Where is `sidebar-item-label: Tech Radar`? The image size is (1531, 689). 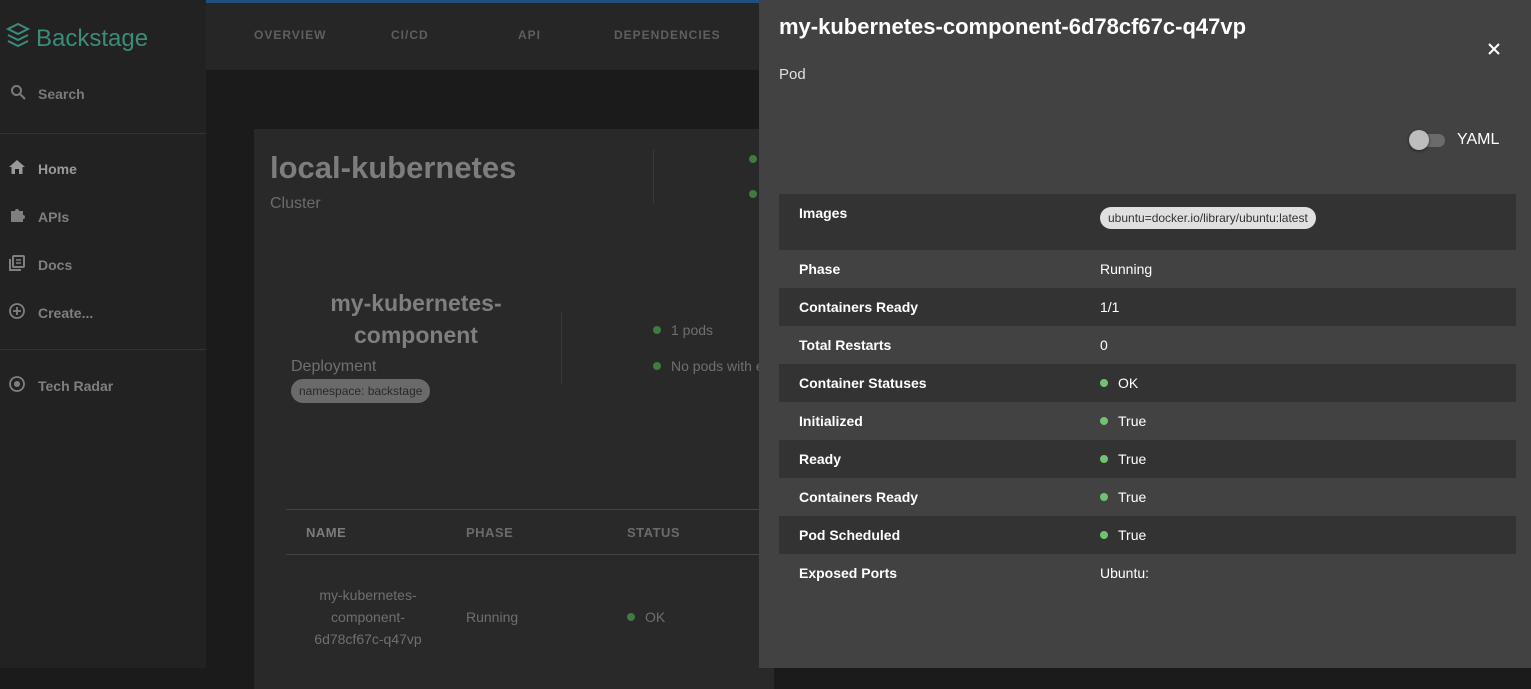 sidebar-item-label: Tech Radar is located at coordinates (76, 385).